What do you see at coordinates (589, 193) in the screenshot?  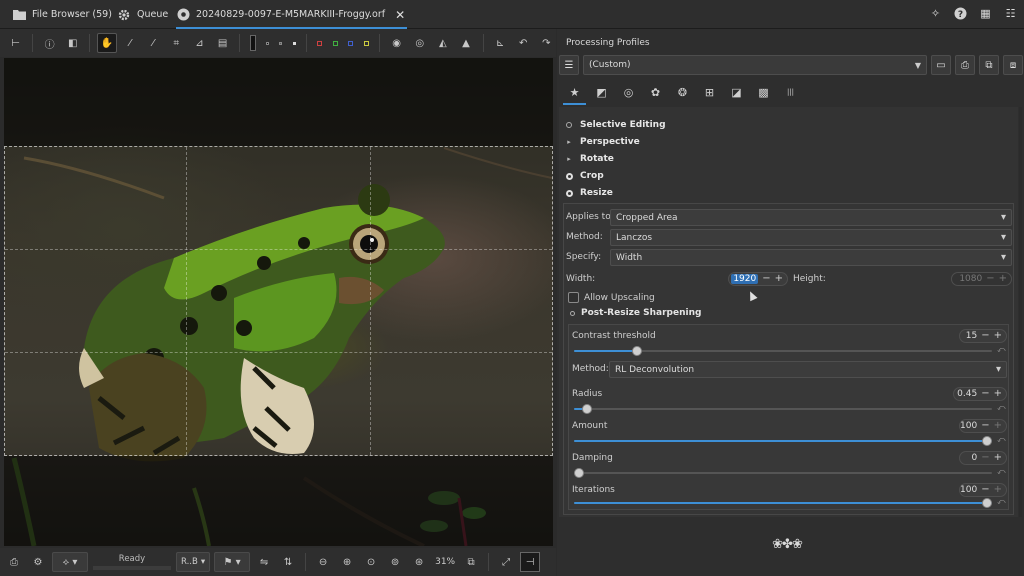 I see `tool-resize: Resize` at bounding box center [589, 193].